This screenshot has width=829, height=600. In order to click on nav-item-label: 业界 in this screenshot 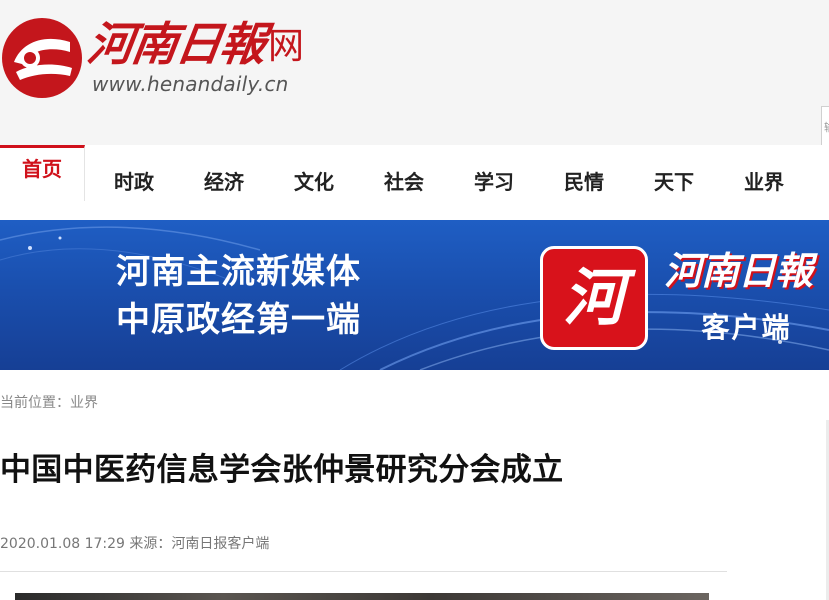, I will do `click(764, 181)`.